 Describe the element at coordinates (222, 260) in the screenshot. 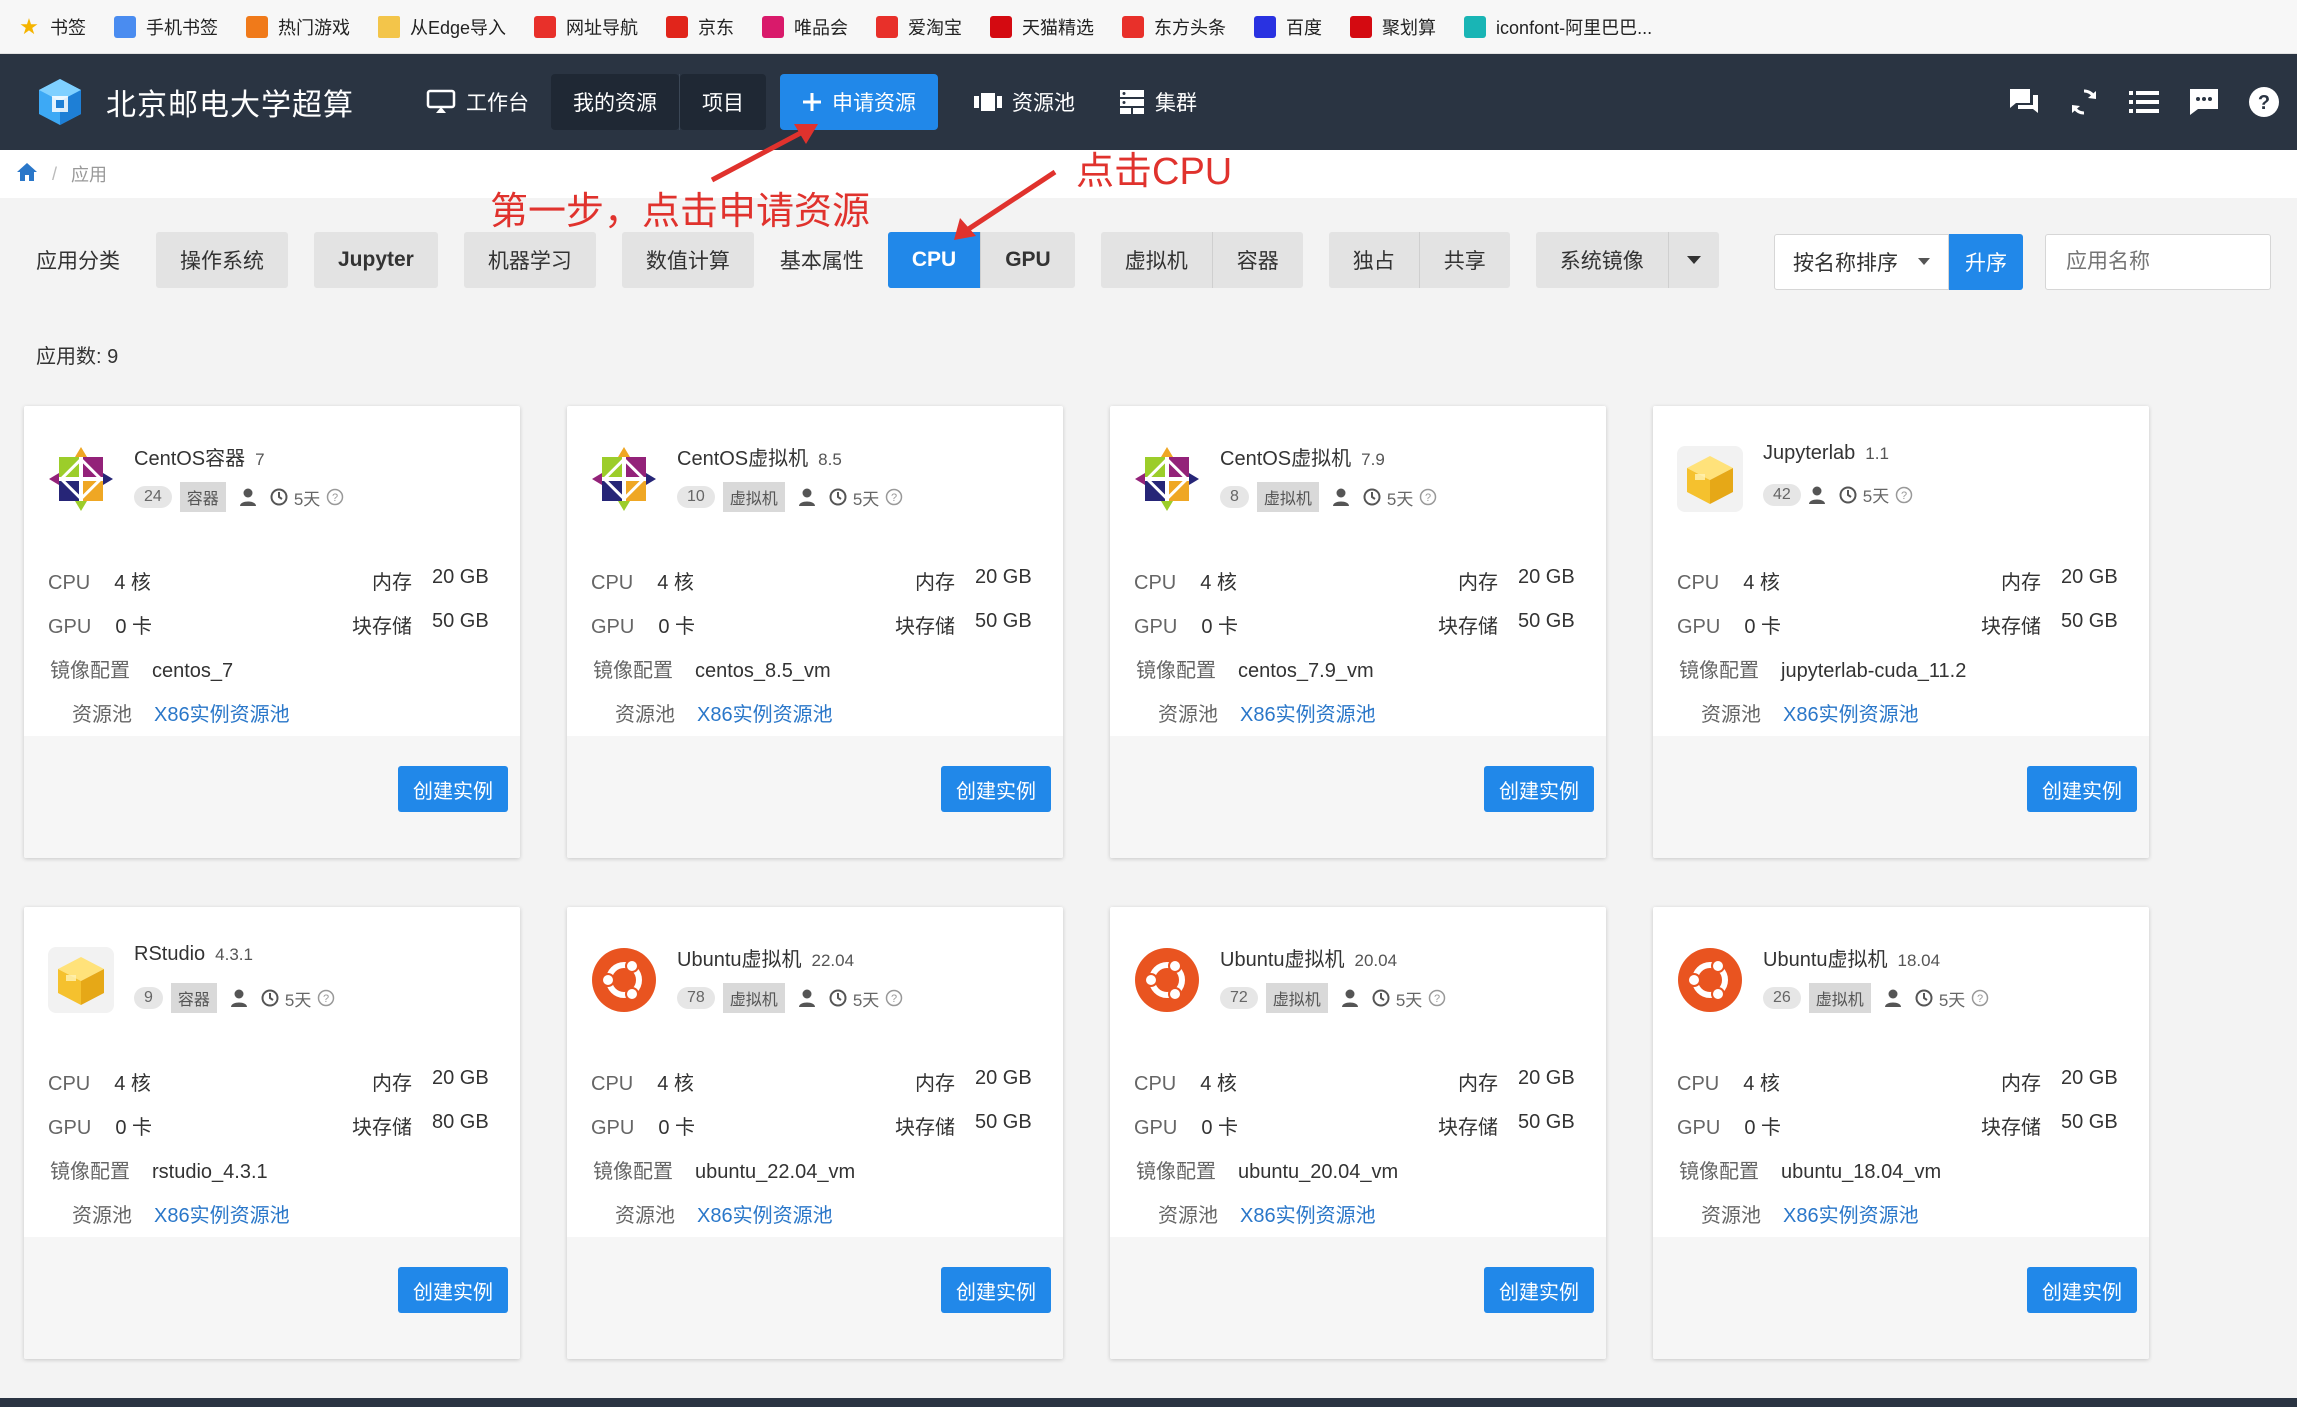

I see `filter-os-button: 操作系统` at that location.